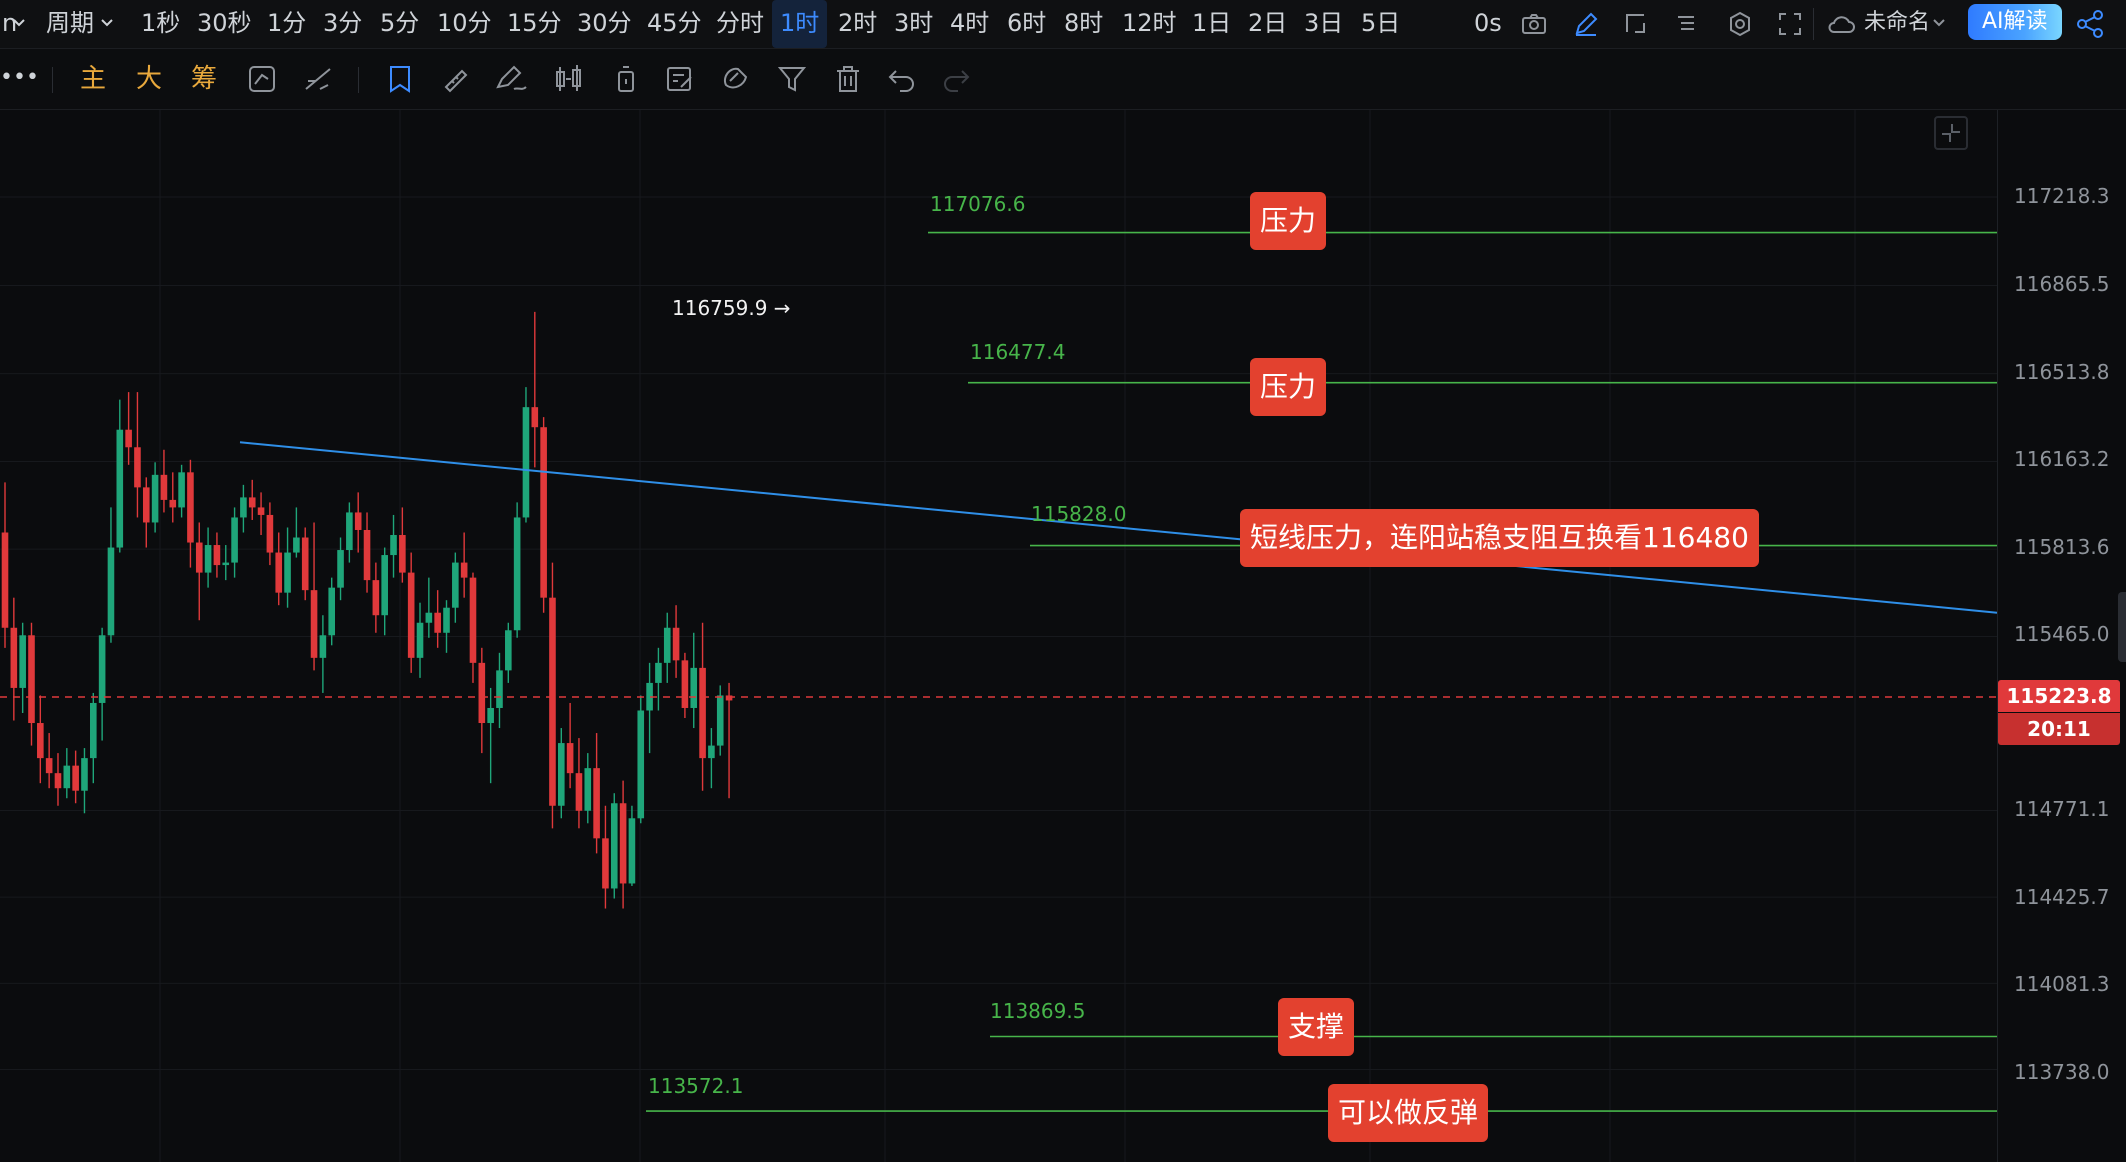  I want to click on layout-name: 未命名, so click(1897, 24).